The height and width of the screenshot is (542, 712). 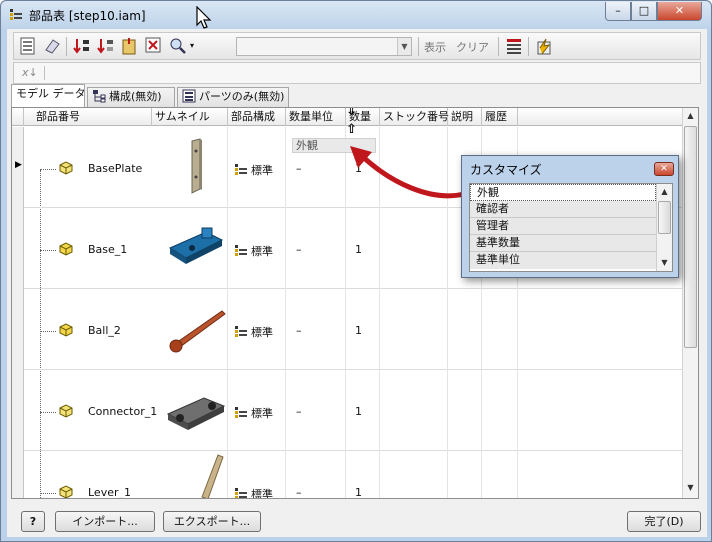 I want to click on customize-item: 基準数量, so click(x=563, y=243).